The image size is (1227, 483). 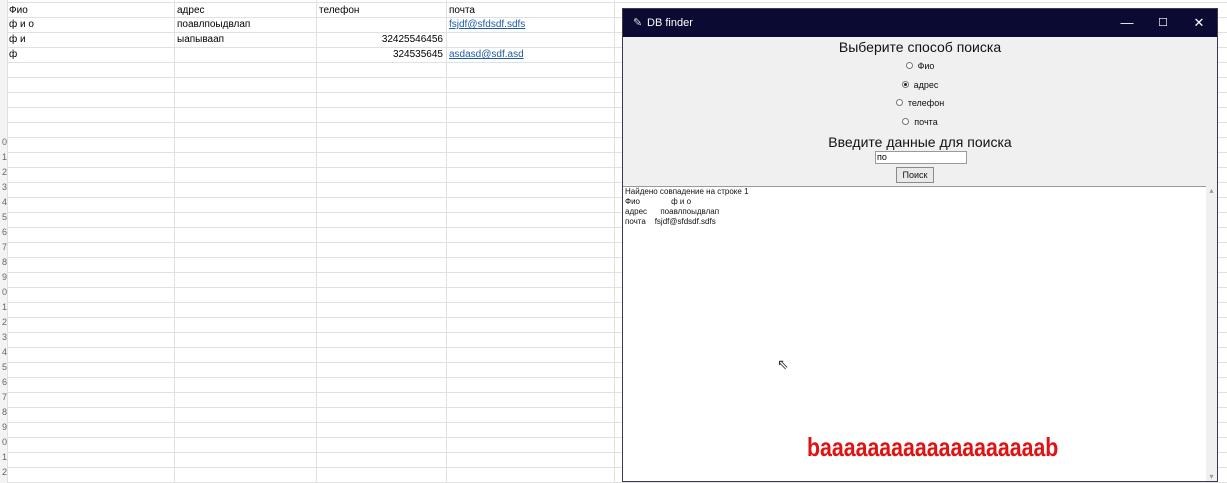 What do you see at coordinates (920, 142) in the screenshot?
I see `search-input-heading: Введите данные для поиска` at bounding box center [920, 142].